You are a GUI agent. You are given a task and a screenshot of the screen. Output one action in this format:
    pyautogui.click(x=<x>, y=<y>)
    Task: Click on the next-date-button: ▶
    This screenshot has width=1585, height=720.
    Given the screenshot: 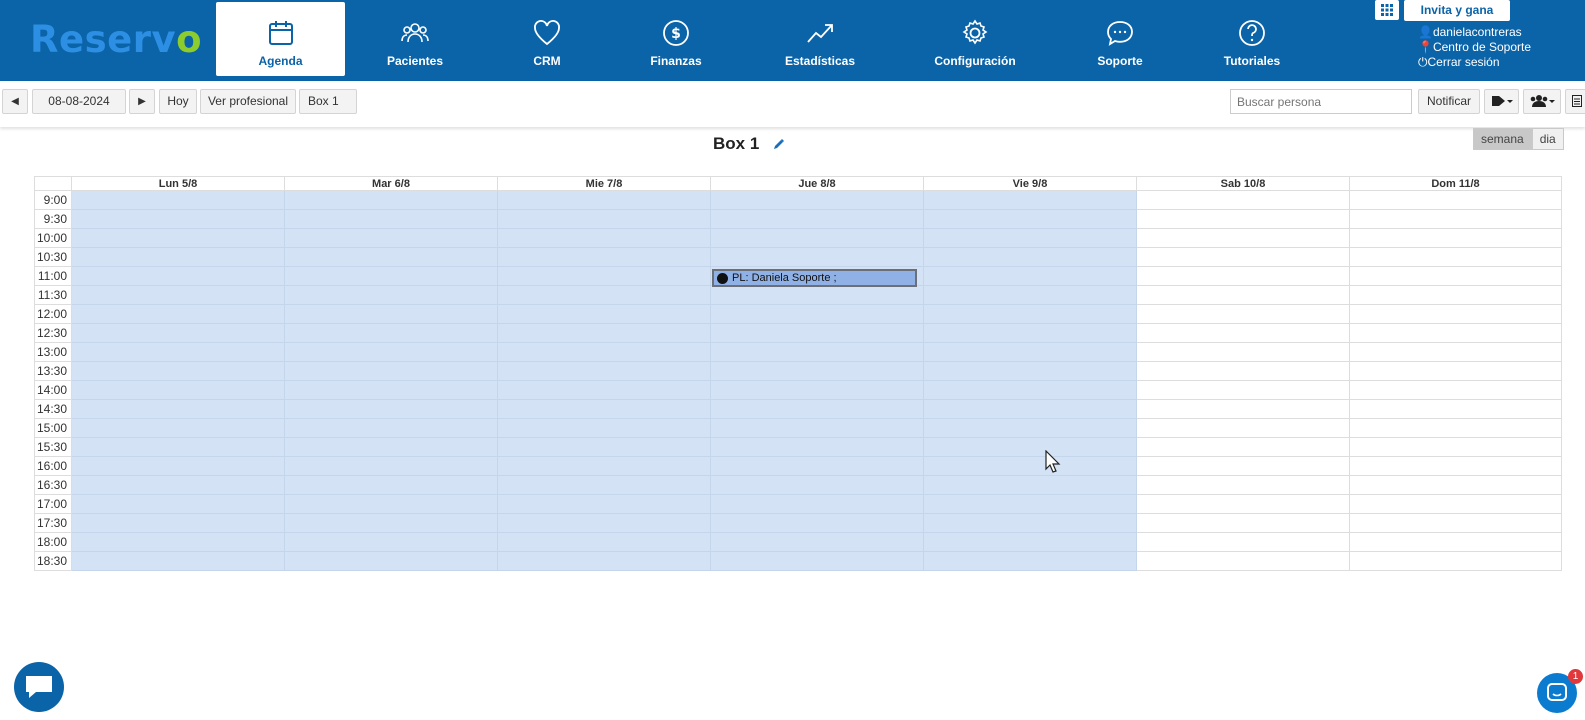 What is the action you would take?
    pyautogui.click(x=142, y=101)
    